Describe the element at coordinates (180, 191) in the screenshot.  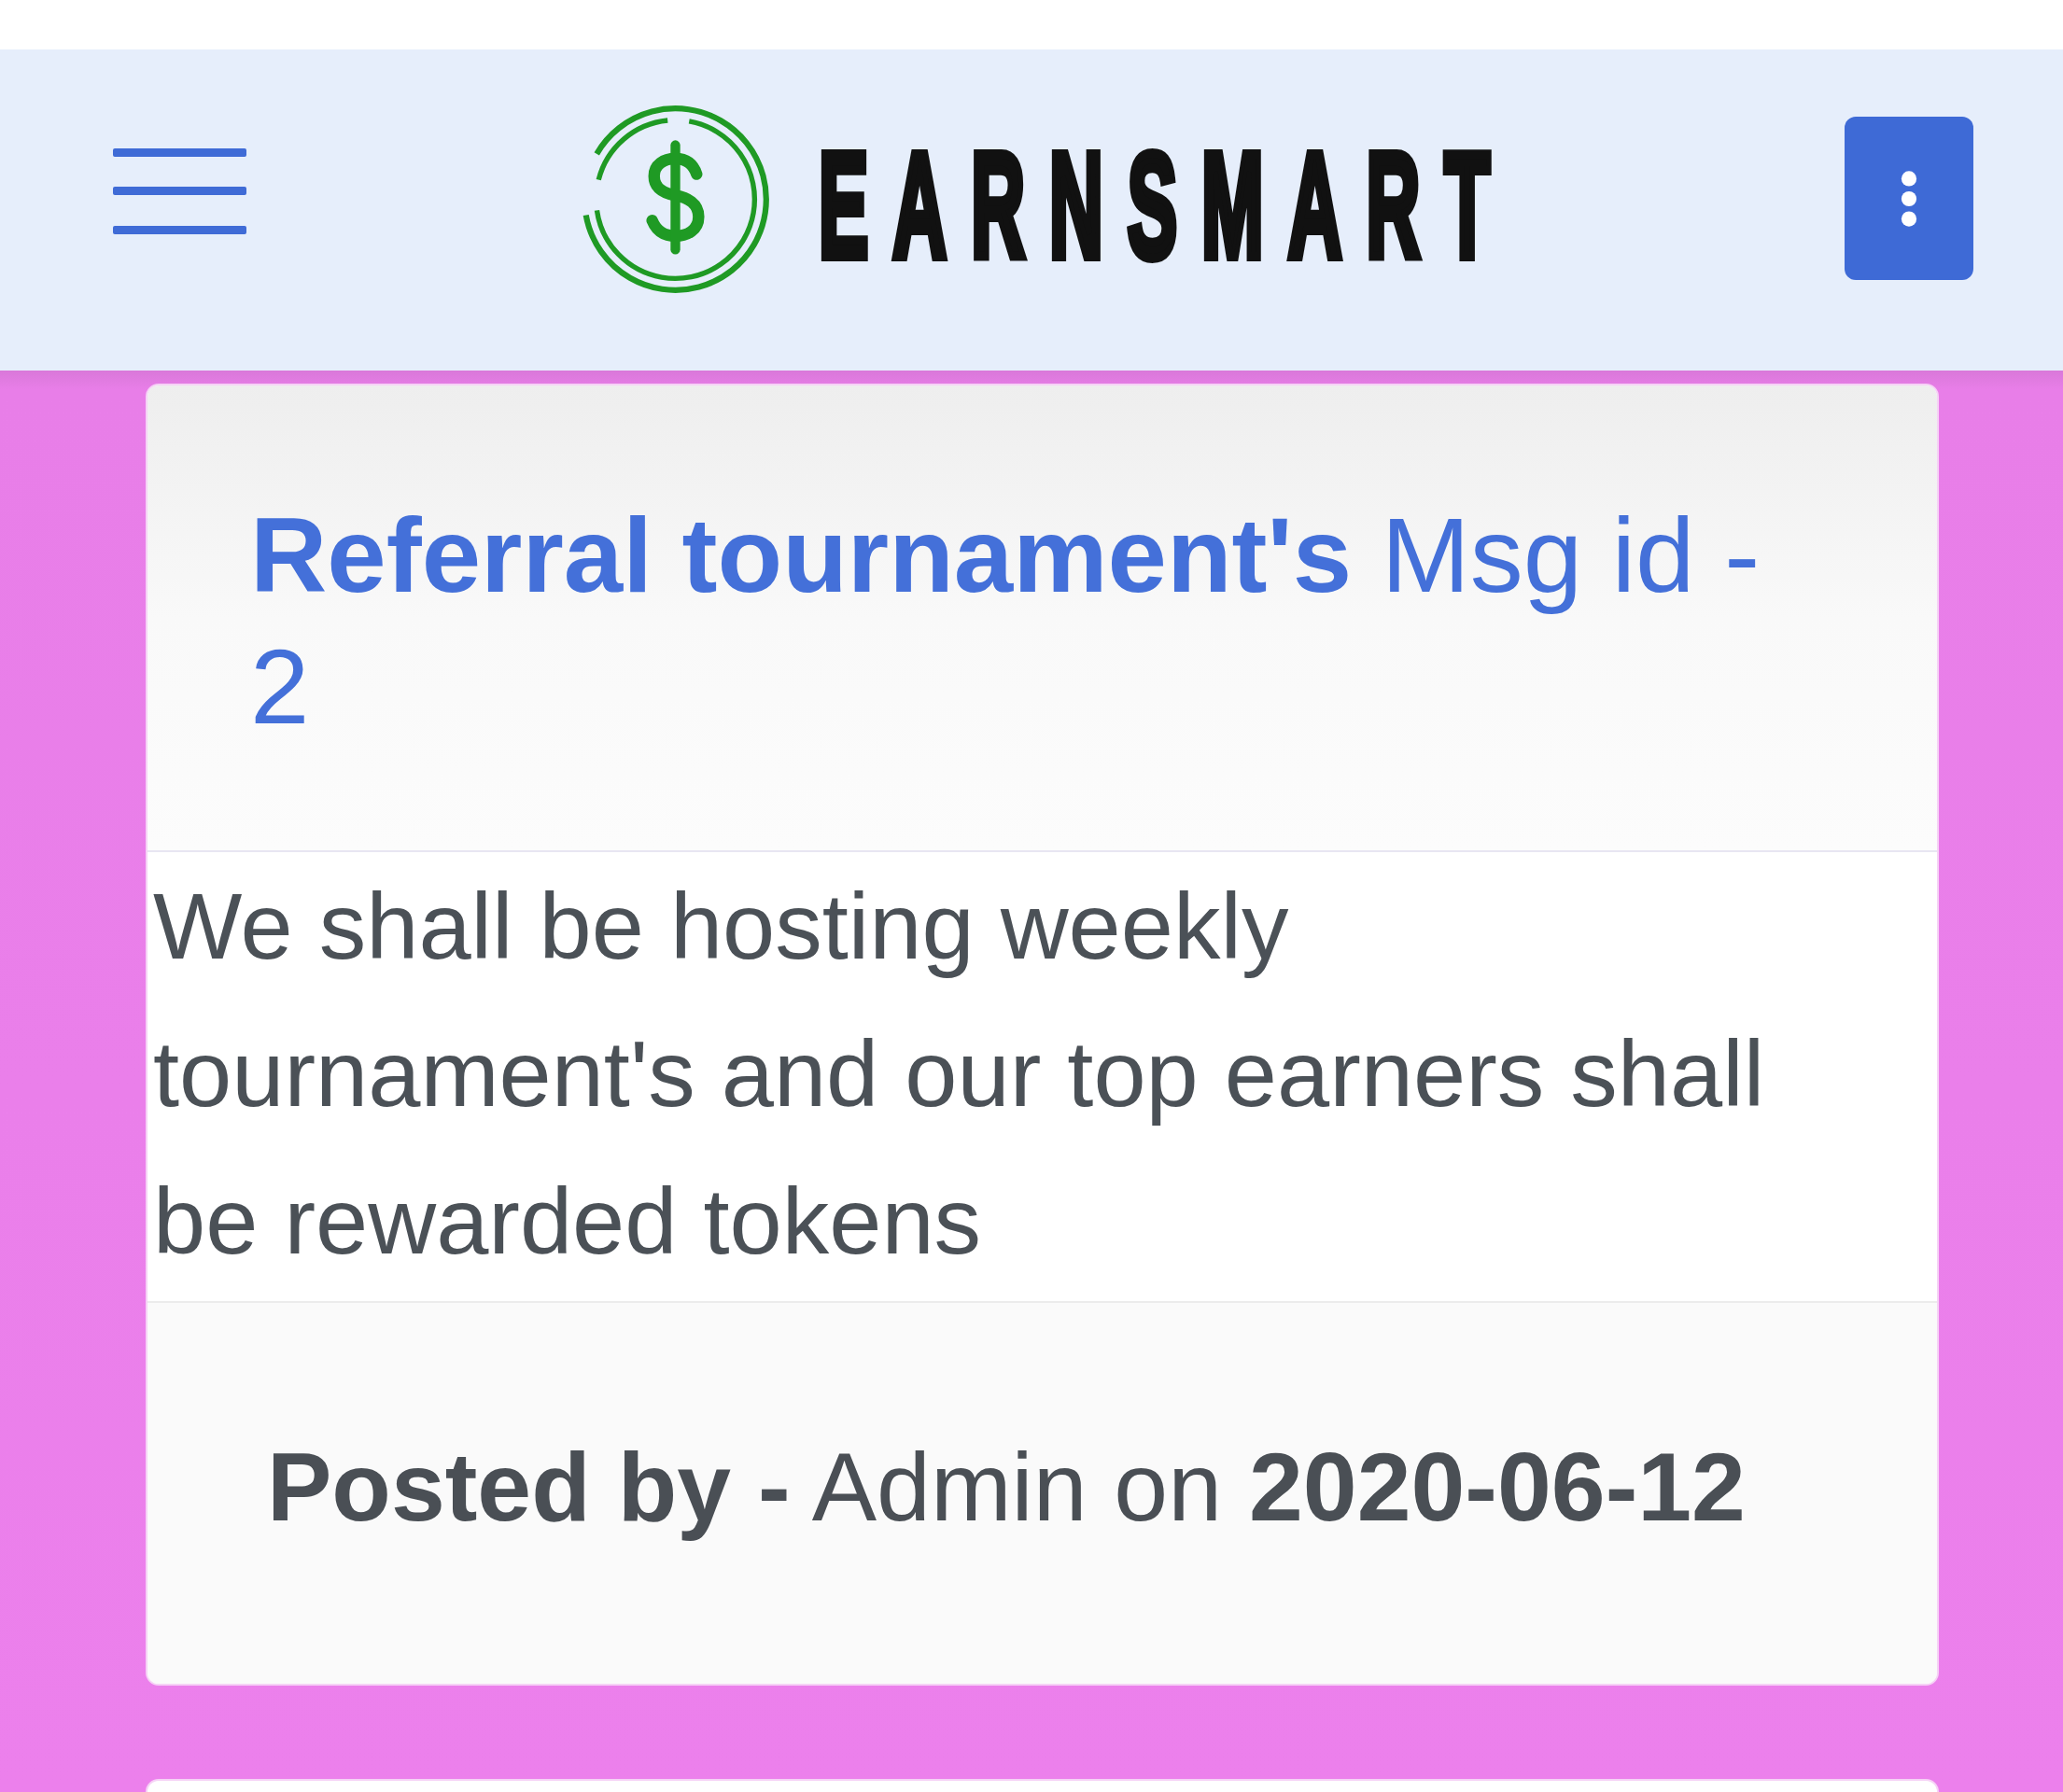
I see `menu-icon` at that location.